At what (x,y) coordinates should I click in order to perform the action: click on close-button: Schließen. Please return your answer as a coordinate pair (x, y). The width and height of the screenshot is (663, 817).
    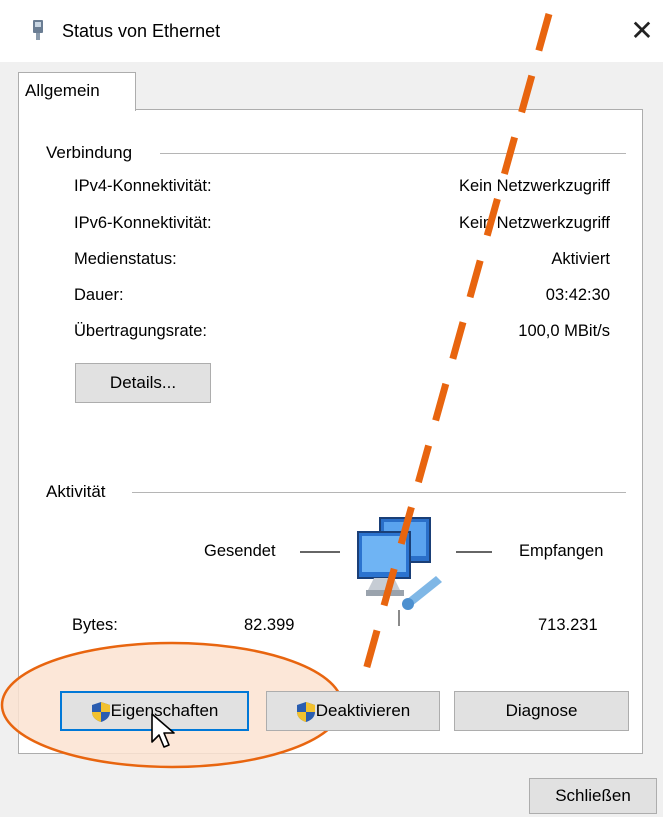
    Looking at the image, I should click on (593, 796).